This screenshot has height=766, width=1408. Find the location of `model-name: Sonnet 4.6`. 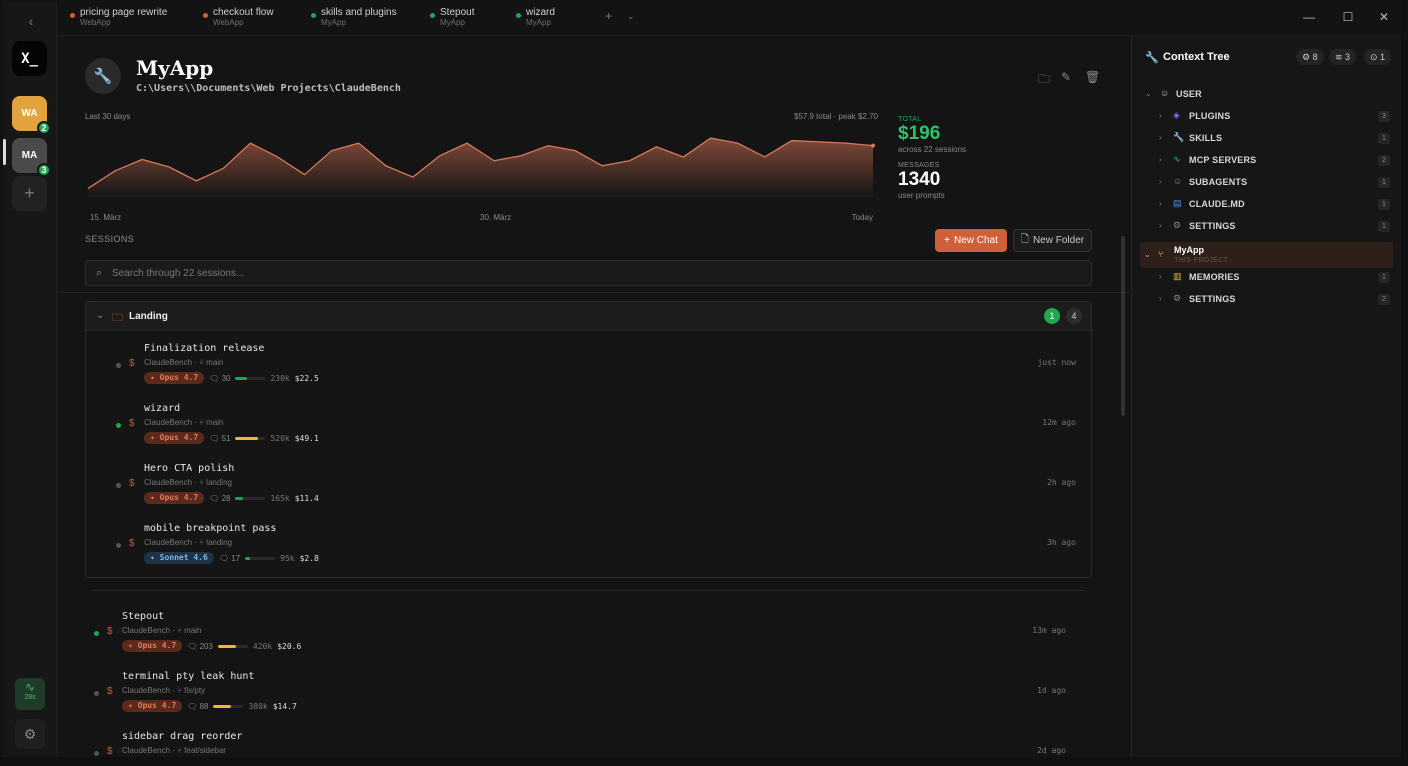

model-name: Sonnet 4.6 is located at coordinates (183, 557).